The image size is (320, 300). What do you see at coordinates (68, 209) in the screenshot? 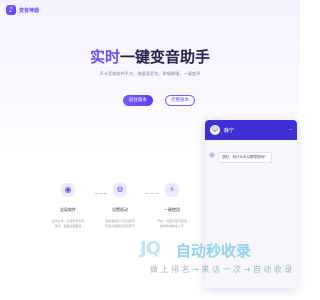
I see `feature-title: 全局软件` at bounding box center [68, 209].